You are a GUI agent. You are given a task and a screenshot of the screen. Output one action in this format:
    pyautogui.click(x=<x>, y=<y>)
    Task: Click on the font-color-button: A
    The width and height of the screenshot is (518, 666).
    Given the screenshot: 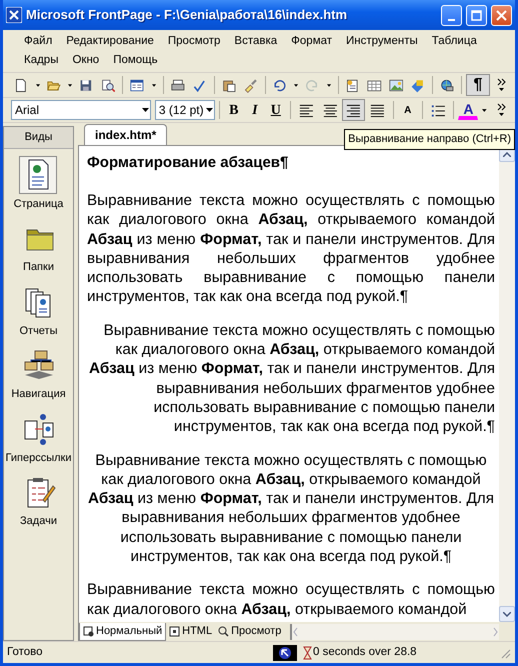 What is the action you would take?
    pyautogui.click(x=468, y=110)
    